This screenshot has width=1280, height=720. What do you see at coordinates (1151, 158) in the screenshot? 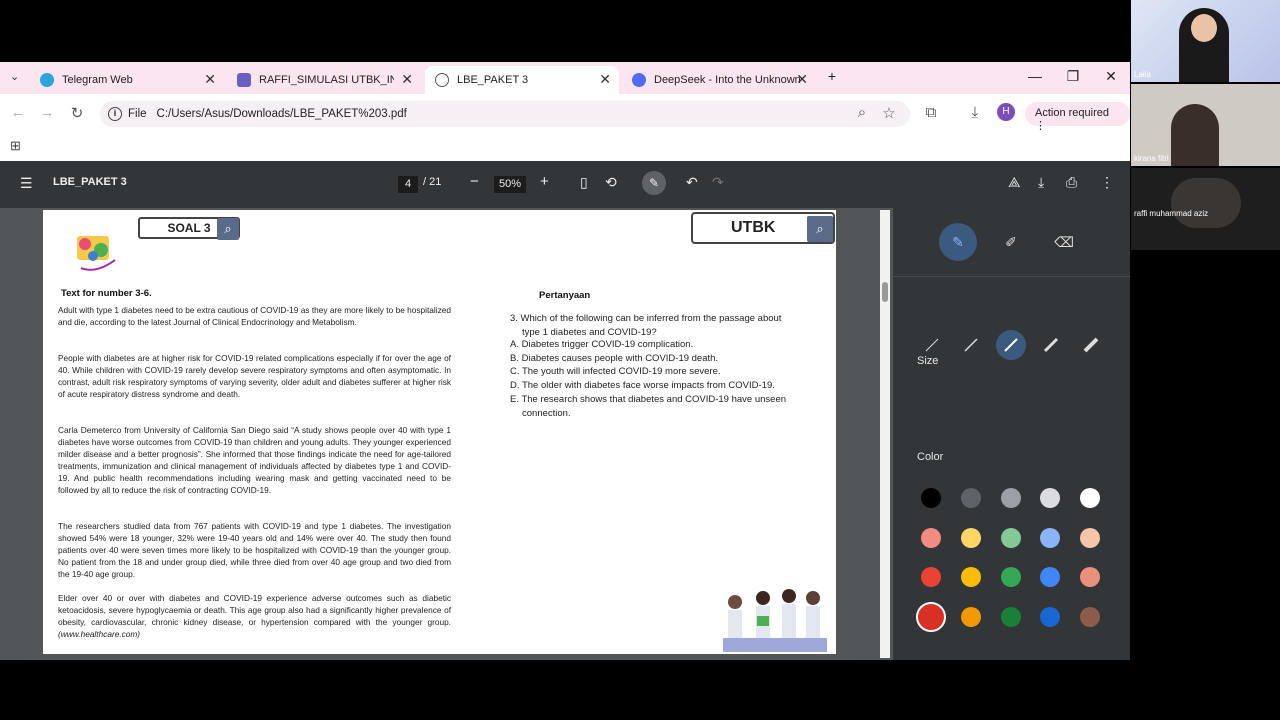
I see `participant-name: kirana fitri` at bounding box center [1151, 158].